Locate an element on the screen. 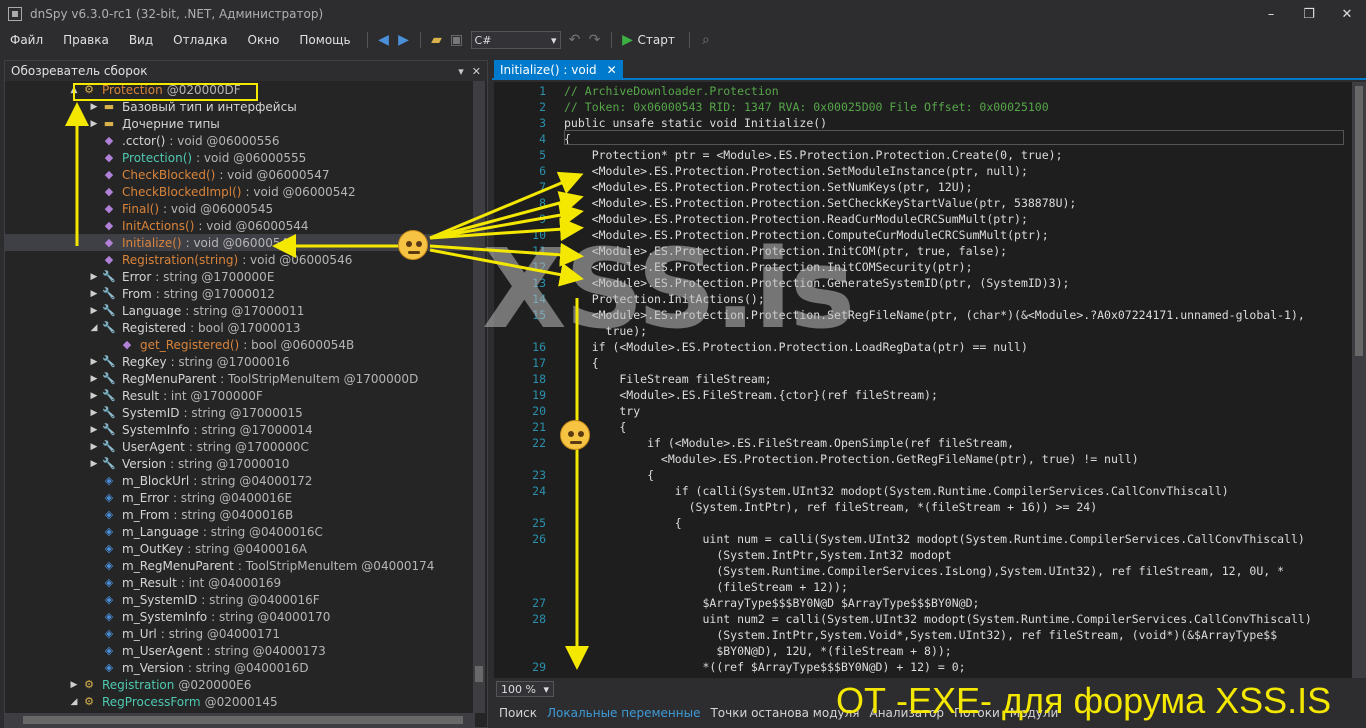  search-icon: ⌕ is located at coordinates (706, 40).